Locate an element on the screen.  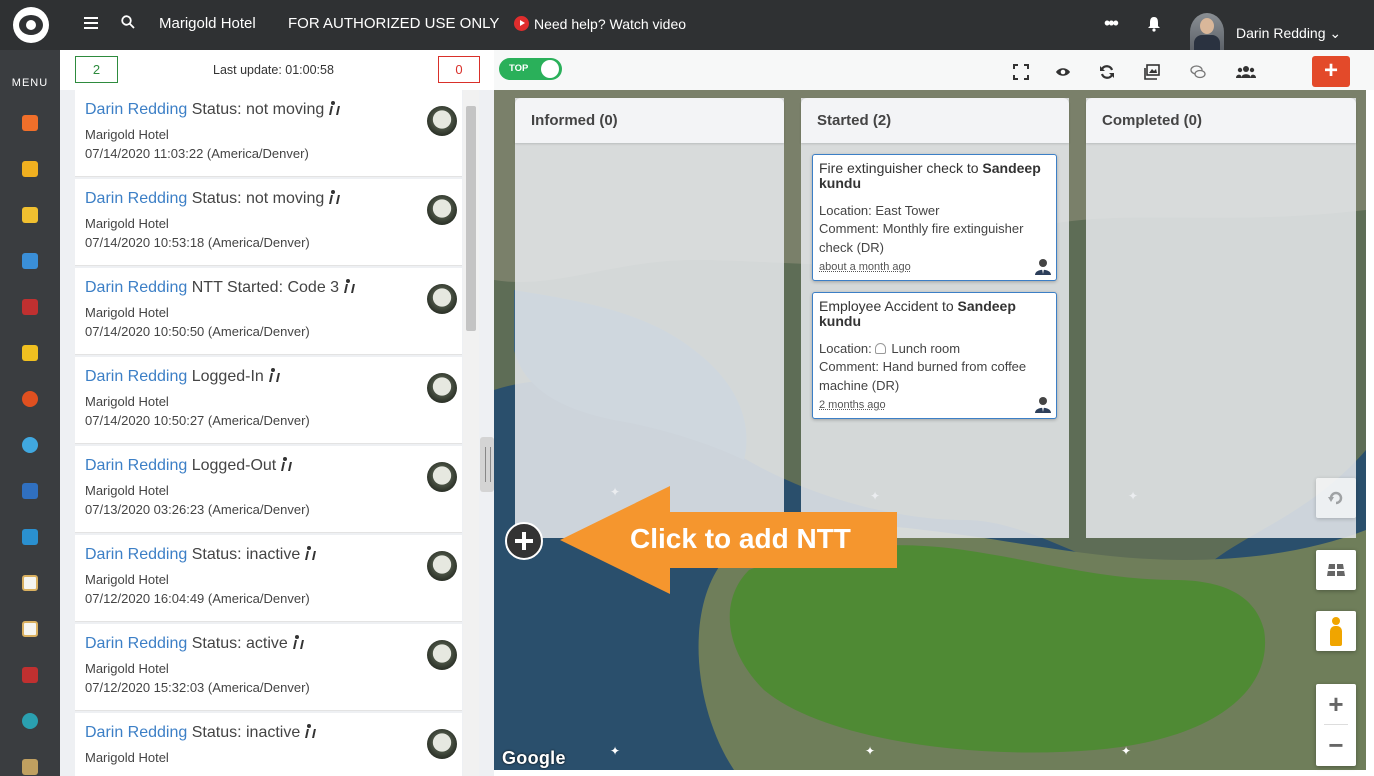
tilt-icon is located at coordinates (1336, 570).